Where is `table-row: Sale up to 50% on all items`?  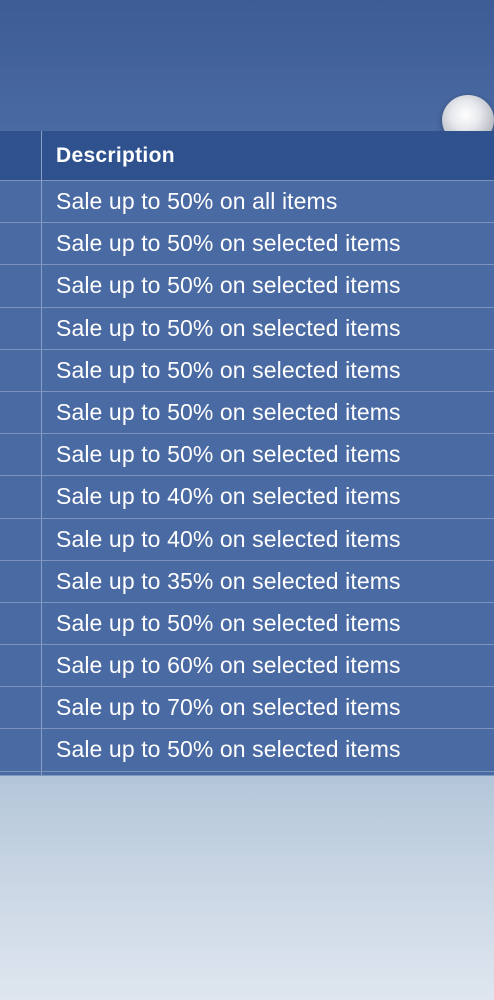
table-row: Sale up to 50% on all items is located at coordinates (247, 202).